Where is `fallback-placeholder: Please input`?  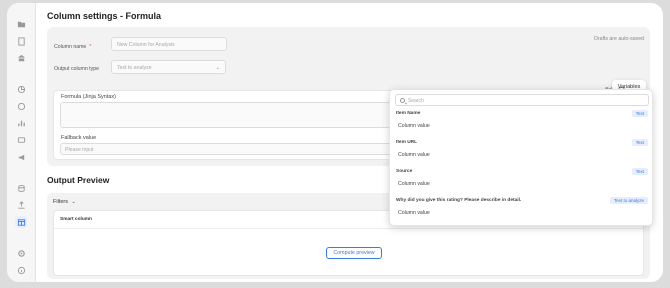 fallback-placeholder: Please input is located at coordinates (79, 150).